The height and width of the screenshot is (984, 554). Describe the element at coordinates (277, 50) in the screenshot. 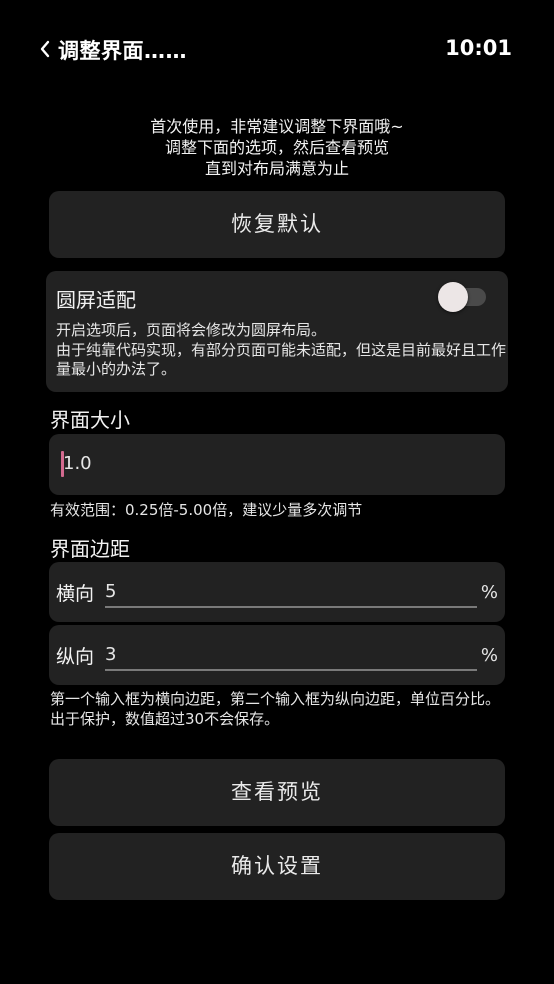

I see `top-bar: 调整界面…… 10:01` at that location.